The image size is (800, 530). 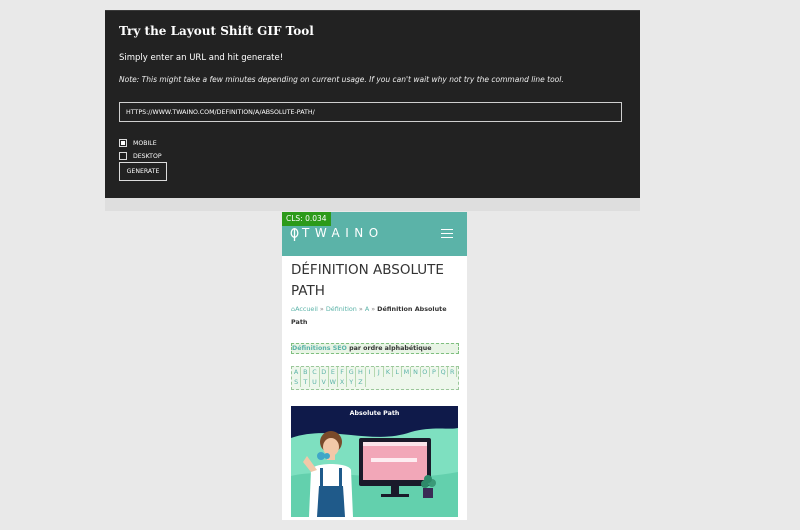 I want to click on alphabet-letter-x: X, so click(x=343, y=382).